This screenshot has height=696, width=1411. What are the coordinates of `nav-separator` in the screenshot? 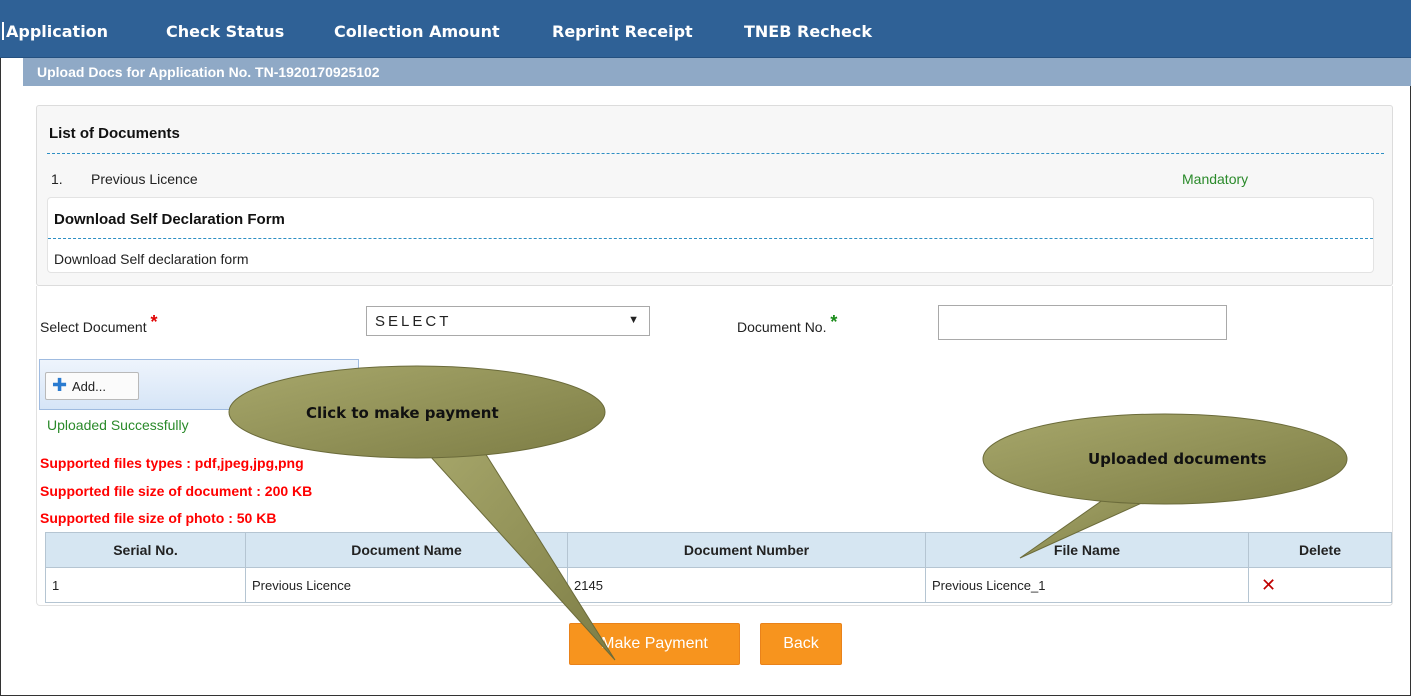 It's located at (3, 31).